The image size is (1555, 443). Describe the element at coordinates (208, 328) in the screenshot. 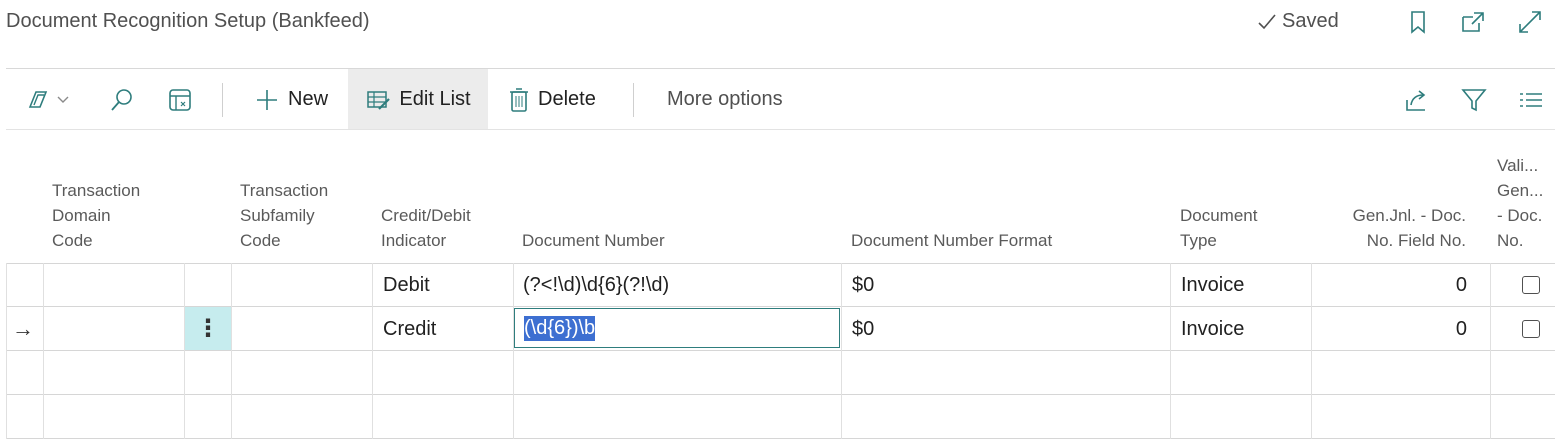

I see `row-actions-menu-button: ⋮` at that location.